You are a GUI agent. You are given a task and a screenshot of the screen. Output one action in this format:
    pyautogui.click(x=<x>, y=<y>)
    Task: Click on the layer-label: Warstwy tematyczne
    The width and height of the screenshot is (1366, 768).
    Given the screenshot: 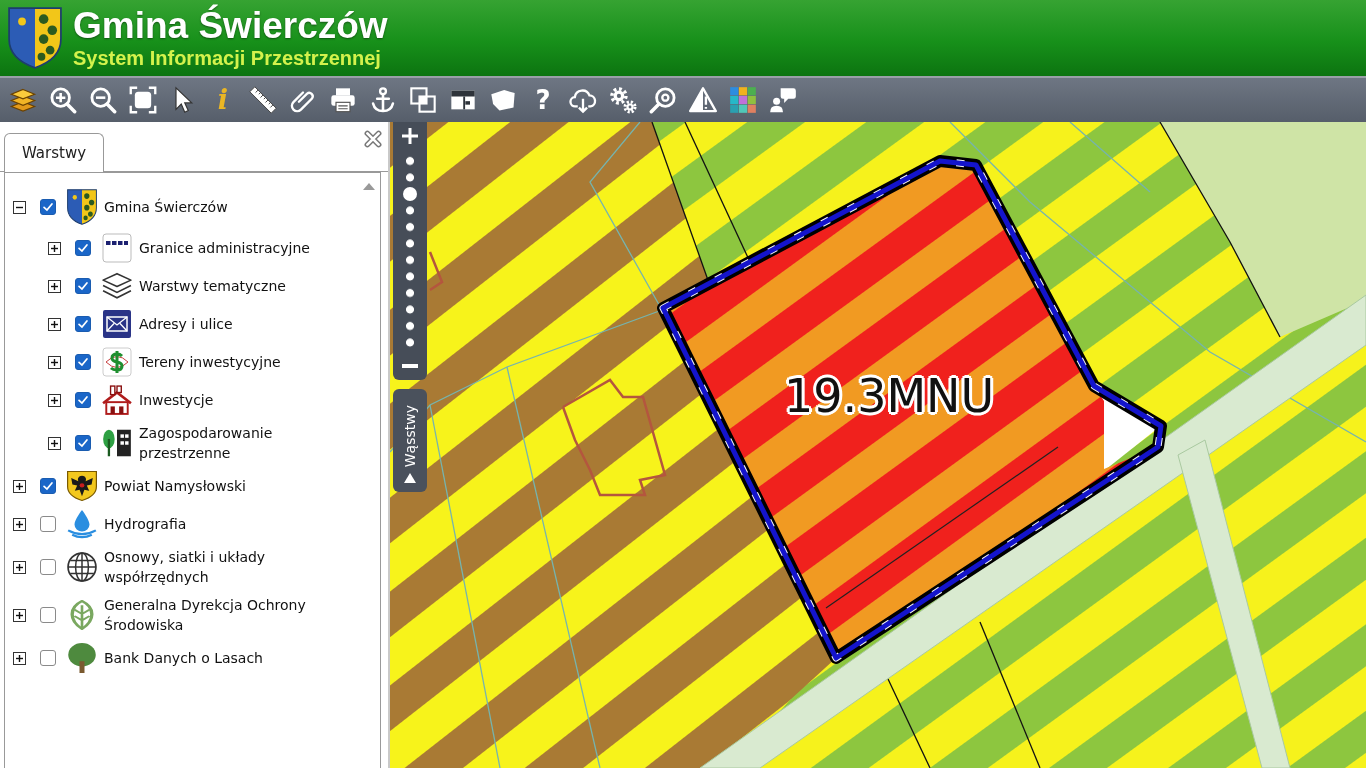 What is the action you would take?
    pyautogui.click(x=212, y=286)
    